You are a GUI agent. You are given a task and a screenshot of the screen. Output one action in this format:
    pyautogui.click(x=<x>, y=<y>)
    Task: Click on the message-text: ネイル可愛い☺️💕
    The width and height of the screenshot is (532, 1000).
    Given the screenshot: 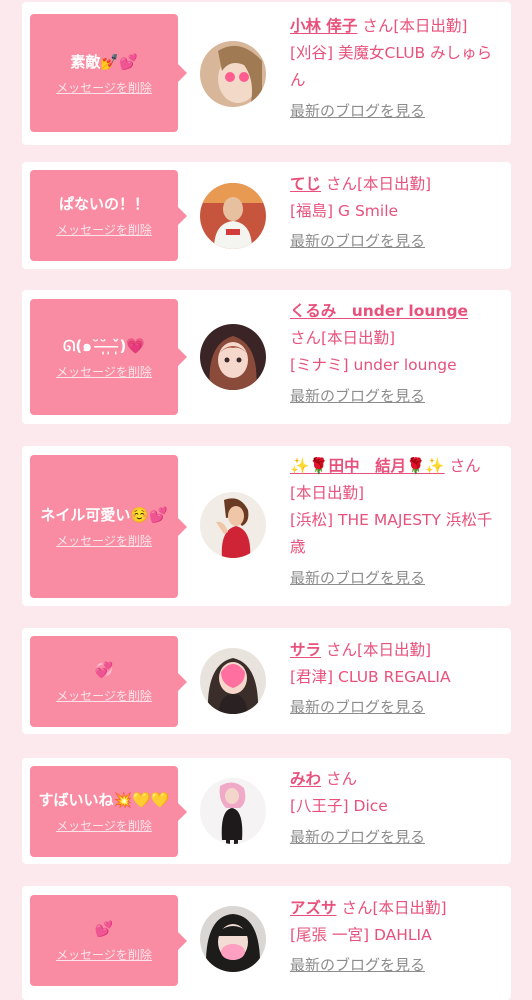 What is the action you would take?
    pyautogui.click(x=104, y=515)
    